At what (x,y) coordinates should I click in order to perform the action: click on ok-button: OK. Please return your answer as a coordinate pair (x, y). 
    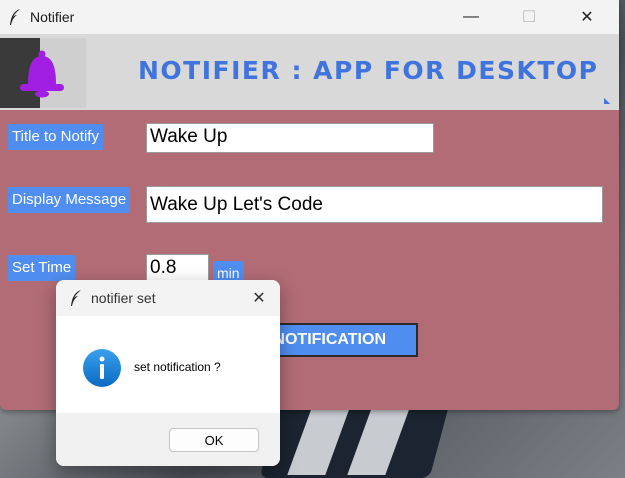
    Looking at the image, I should click on (214, 440).